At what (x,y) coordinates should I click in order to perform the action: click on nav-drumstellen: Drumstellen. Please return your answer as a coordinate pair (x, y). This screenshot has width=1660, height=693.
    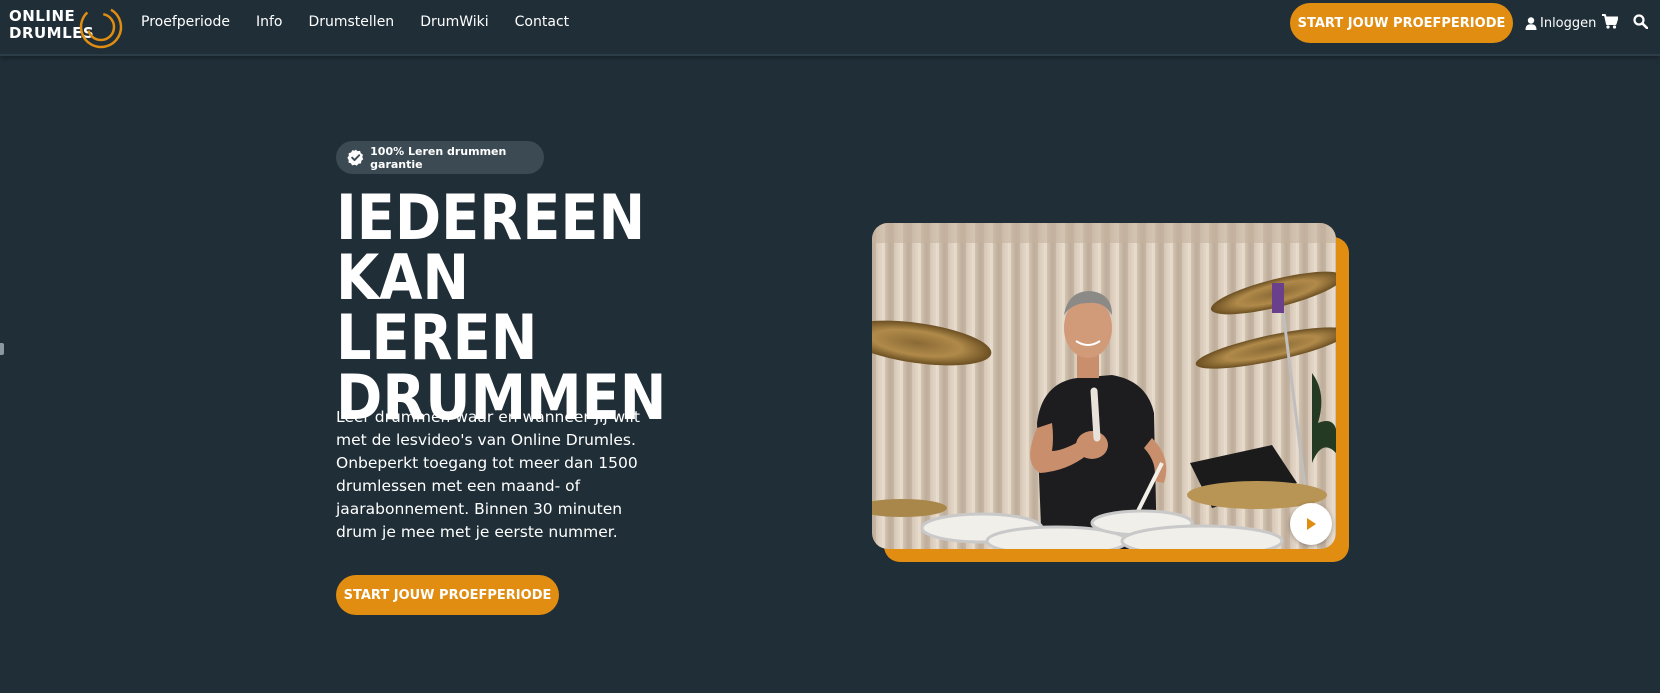
    Looking at the image, I should click on (351, 22).